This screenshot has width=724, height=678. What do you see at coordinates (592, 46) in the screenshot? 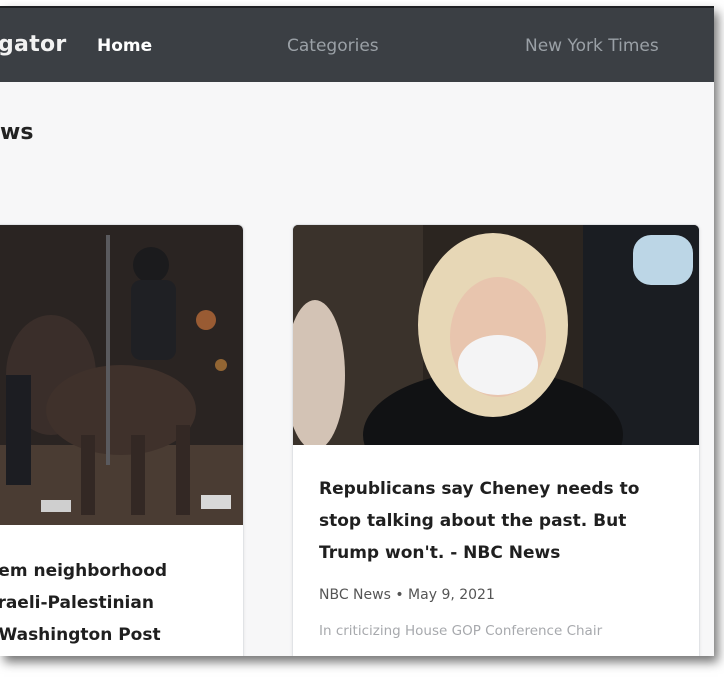
I see `nav-new-york-times: New York Times` at bounding box center [592, 46].